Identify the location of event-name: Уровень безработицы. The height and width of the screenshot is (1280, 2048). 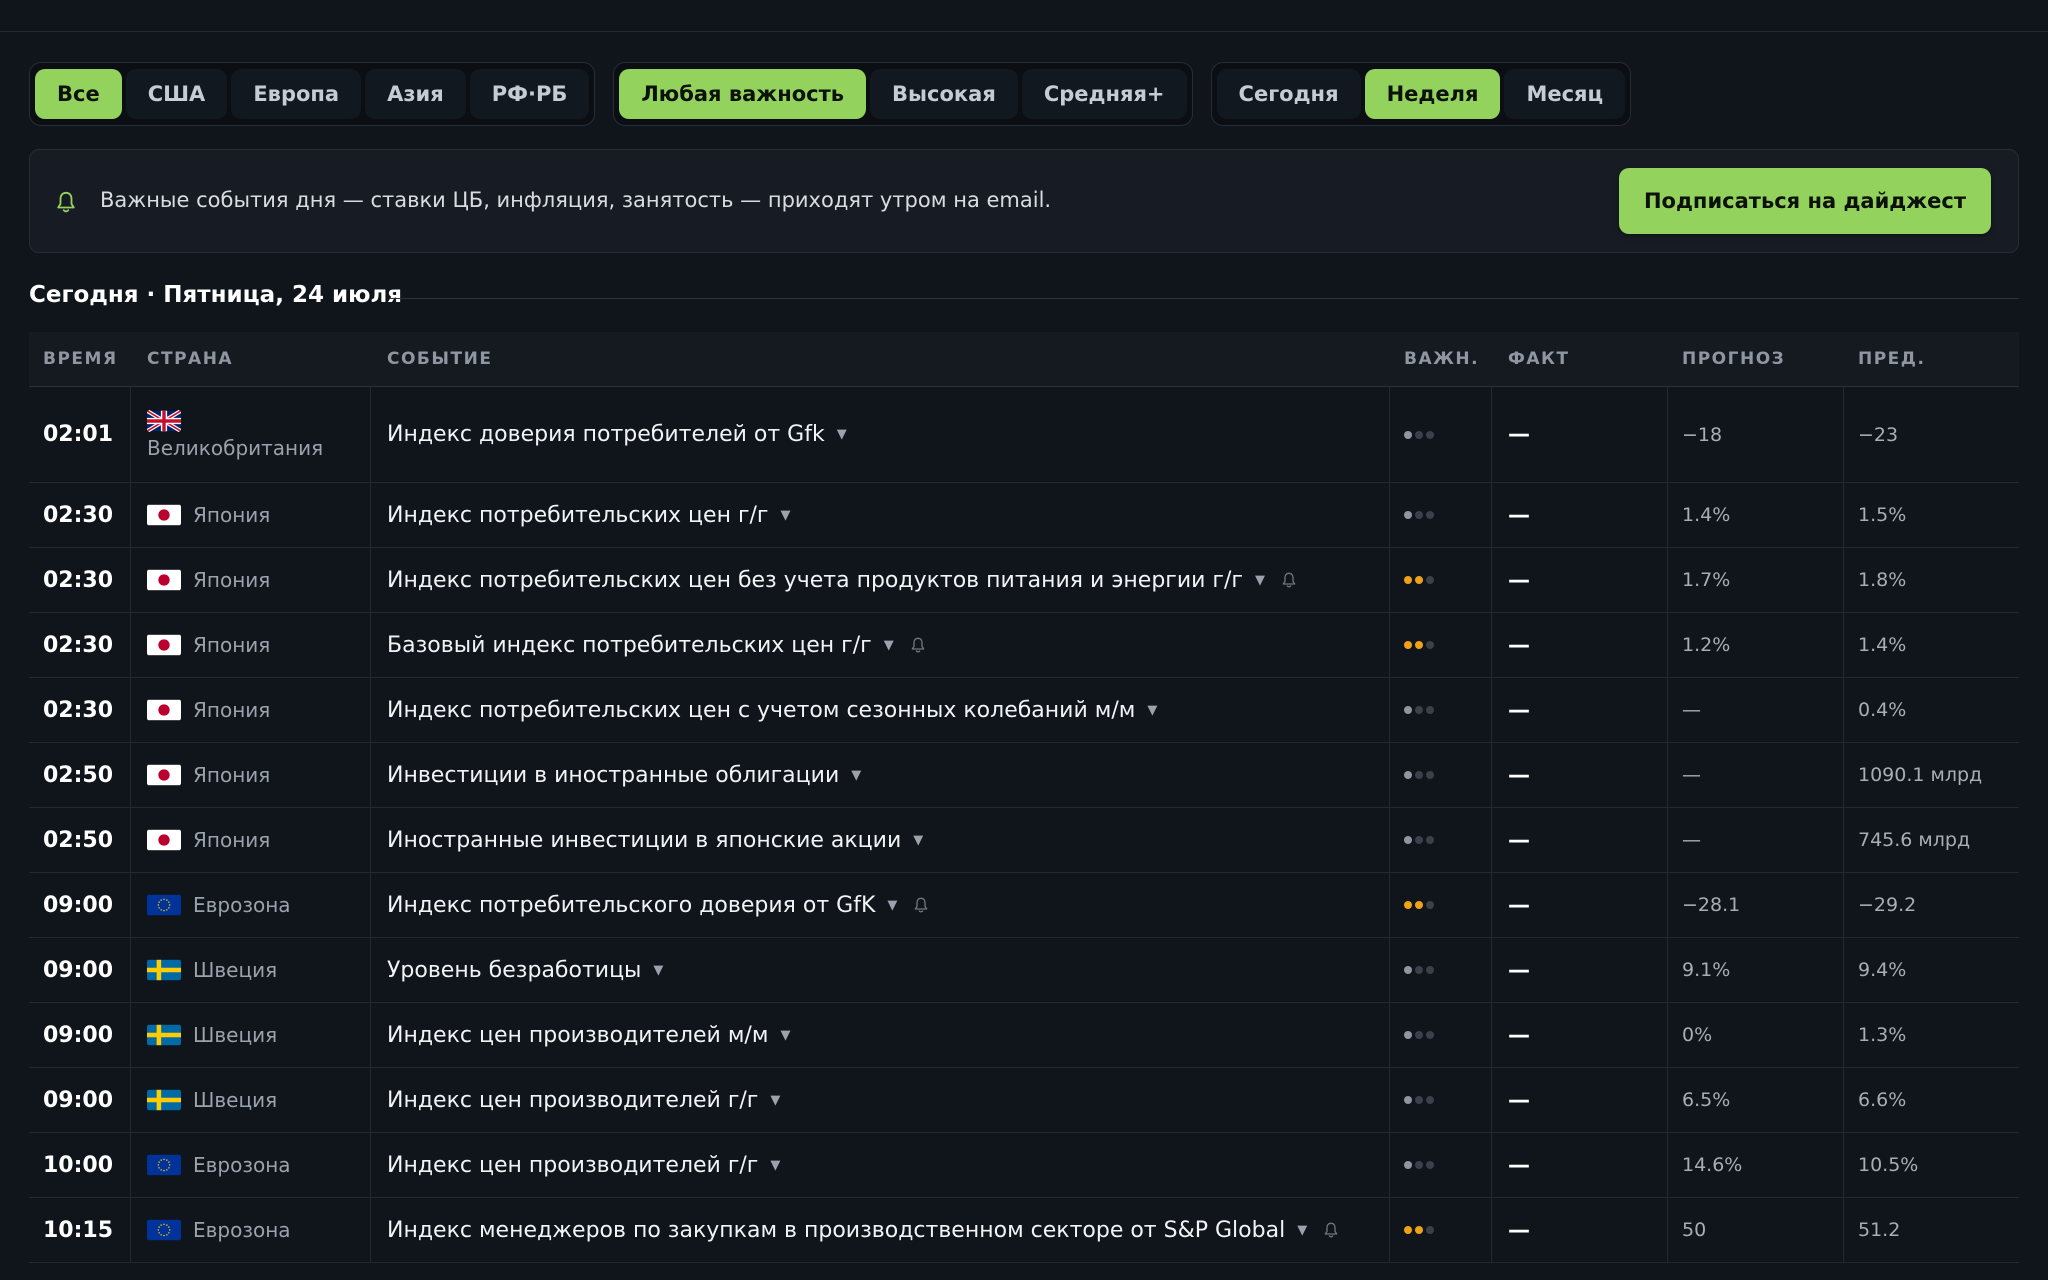
(514, 970).